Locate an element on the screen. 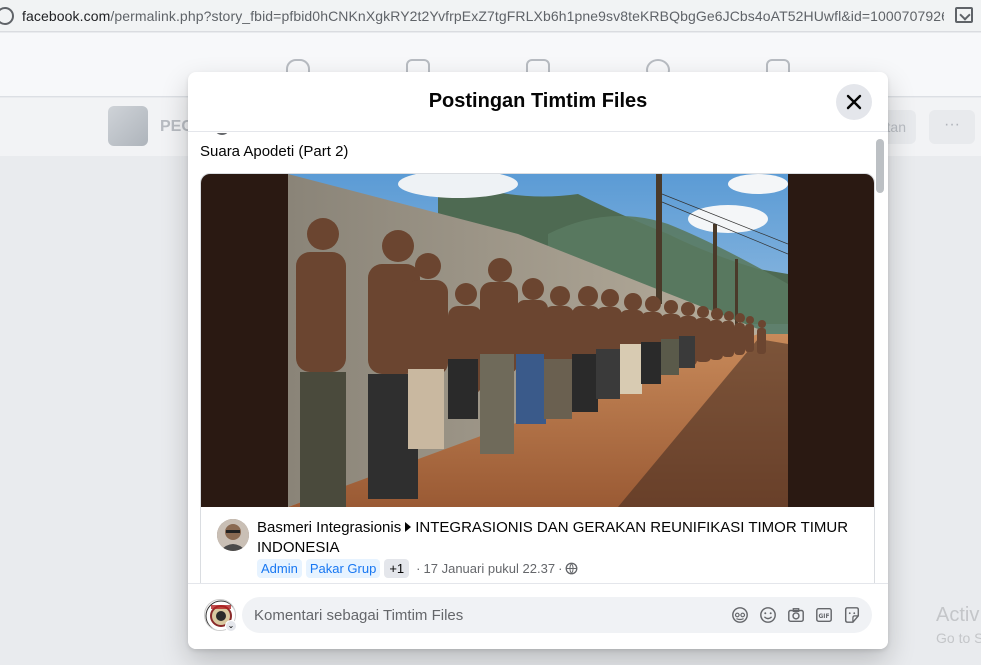 This screenshot has height=665, width=981. sharer-avatar is located at coordinates (233, 535).